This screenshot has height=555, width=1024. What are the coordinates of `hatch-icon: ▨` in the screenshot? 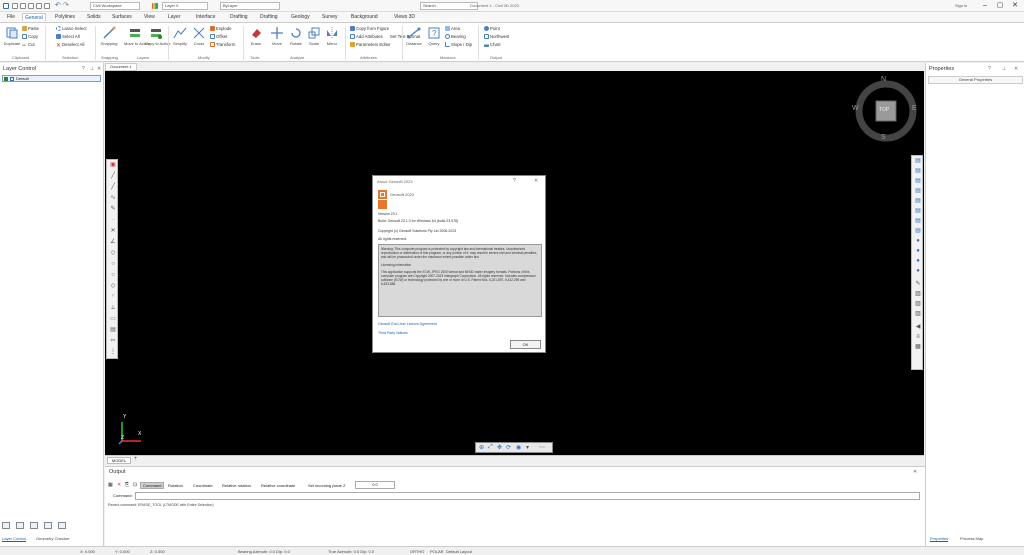 It's located at (918, 294).